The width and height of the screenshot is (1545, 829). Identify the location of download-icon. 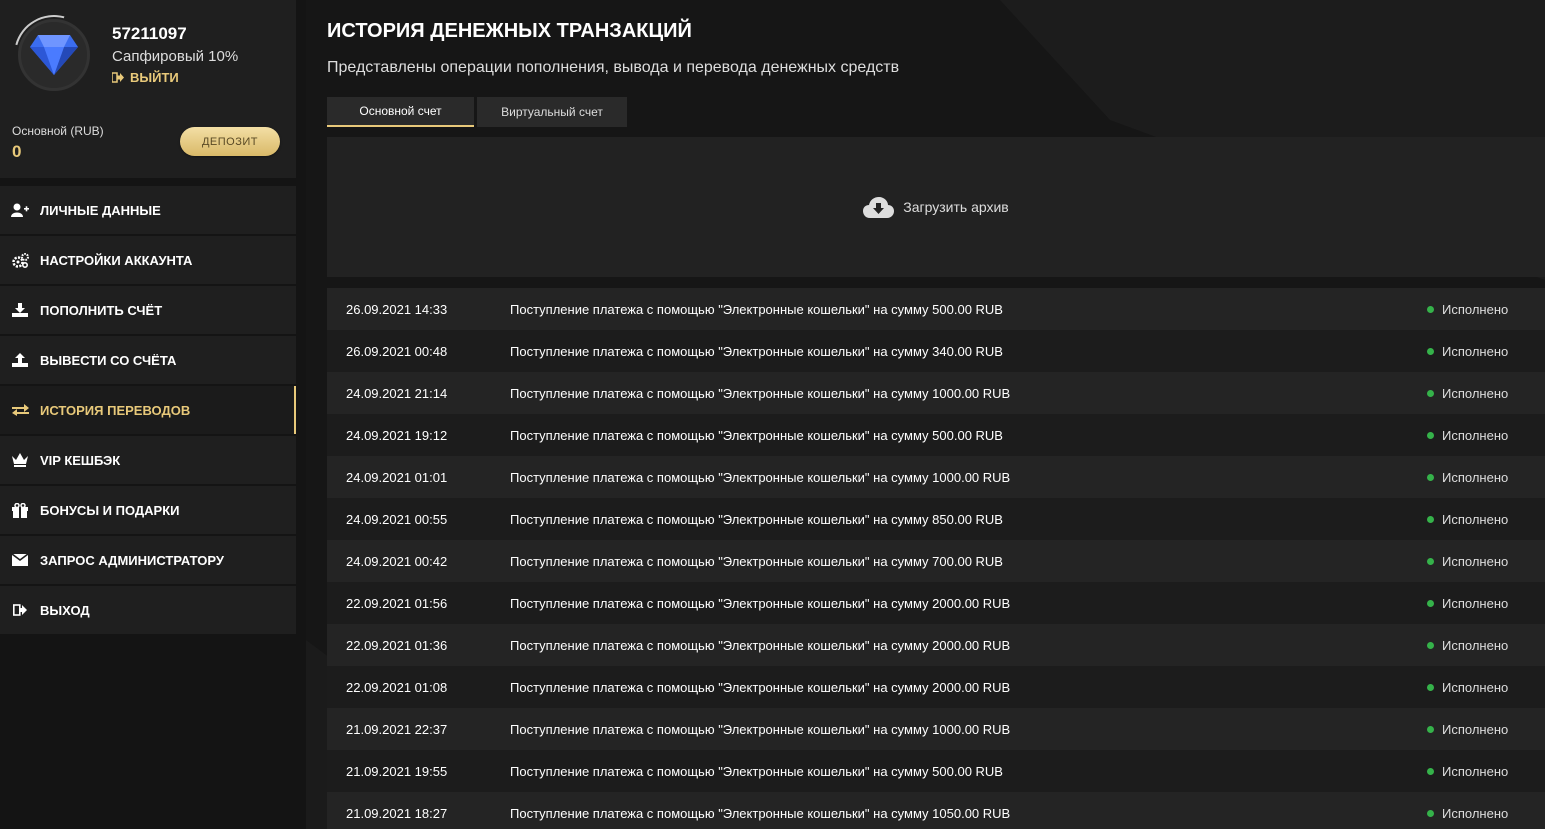
(20, 310).